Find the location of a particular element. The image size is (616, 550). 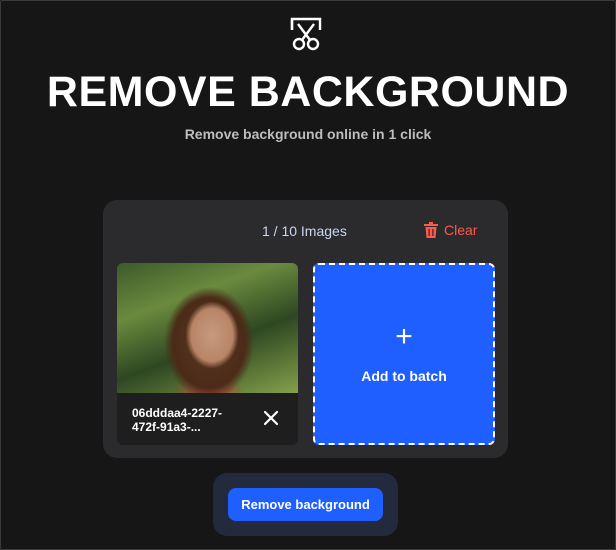

remove-background-button: Remove background is located at coordinates (305, 504).